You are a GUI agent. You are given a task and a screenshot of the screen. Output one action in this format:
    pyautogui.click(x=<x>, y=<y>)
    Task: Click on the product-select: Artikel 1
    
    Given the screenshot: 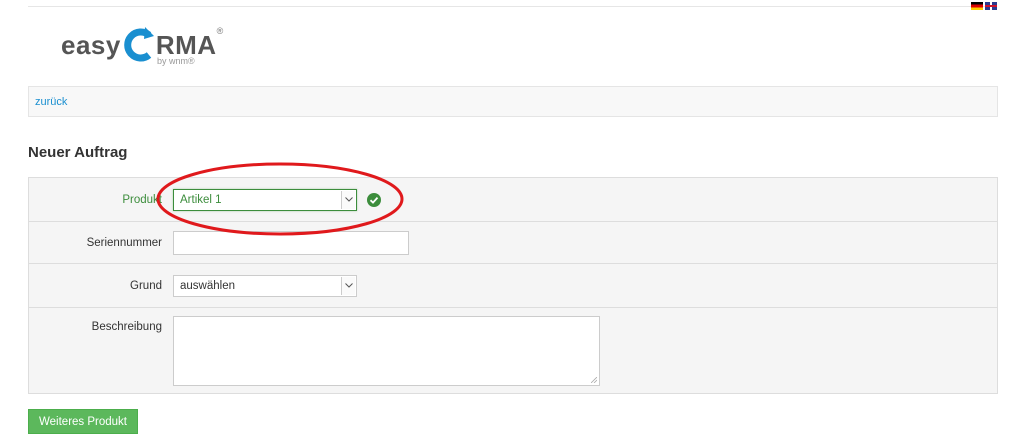 What is the action you would take?
    pyautogui.click(x=265, y=199)
    